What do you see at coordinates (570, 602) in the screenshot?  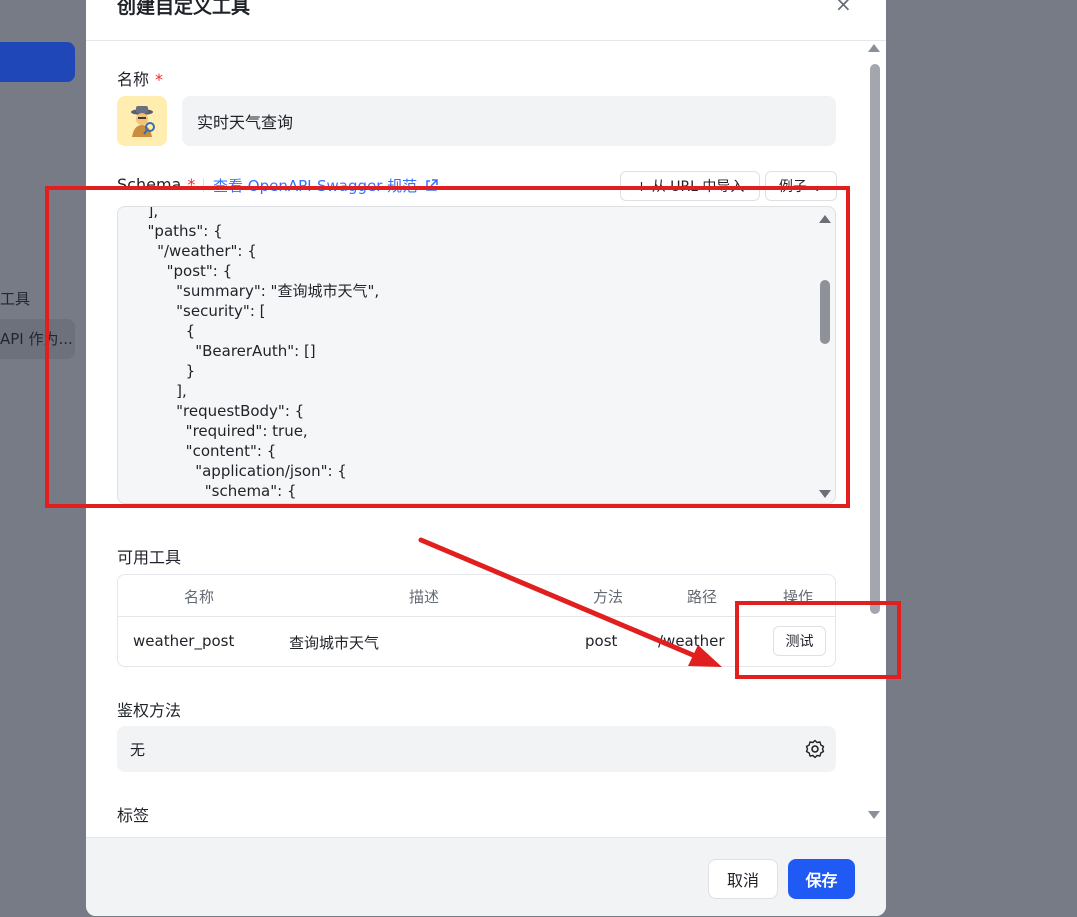 I see `annotation-arrow` at bounding box center [570, 602].